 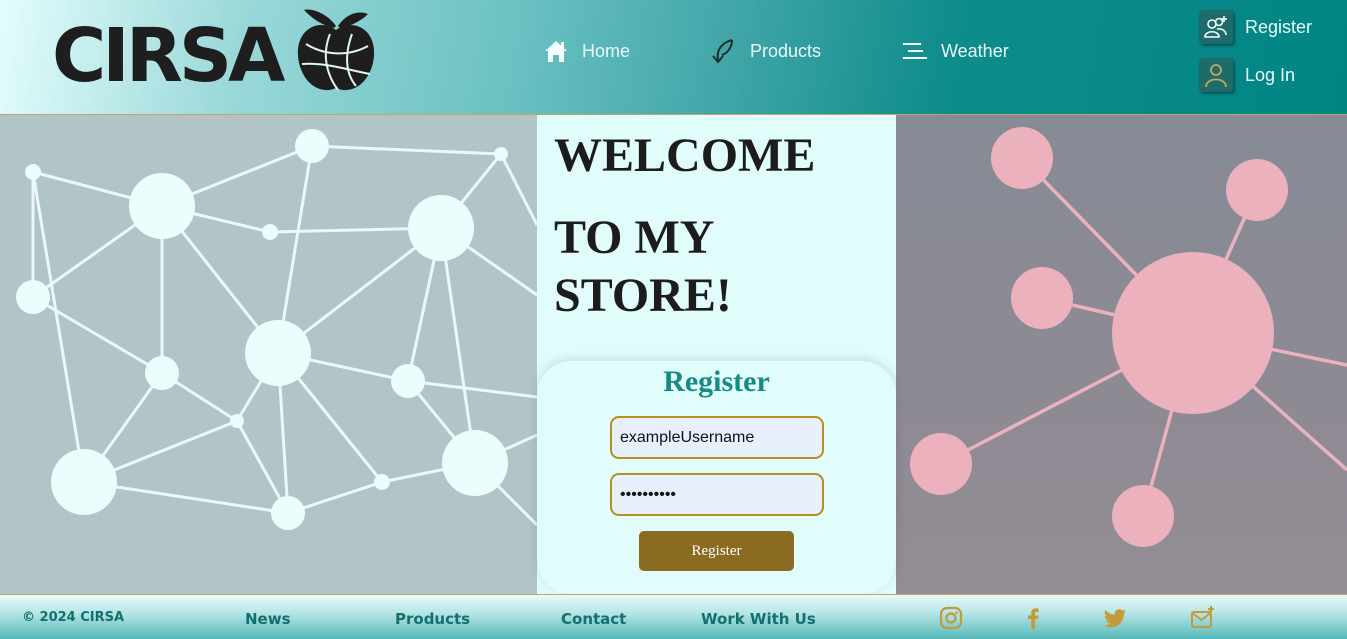 I want to click on welcome-heading: WELCOME, so click(x=685, y=155).